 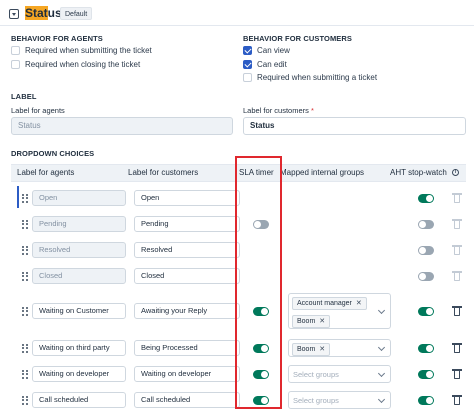 What do you see at coordinates (187, 348) in the screenshot?
I see `customer-label-input: Being Processed` at bounding box center [187, 348].